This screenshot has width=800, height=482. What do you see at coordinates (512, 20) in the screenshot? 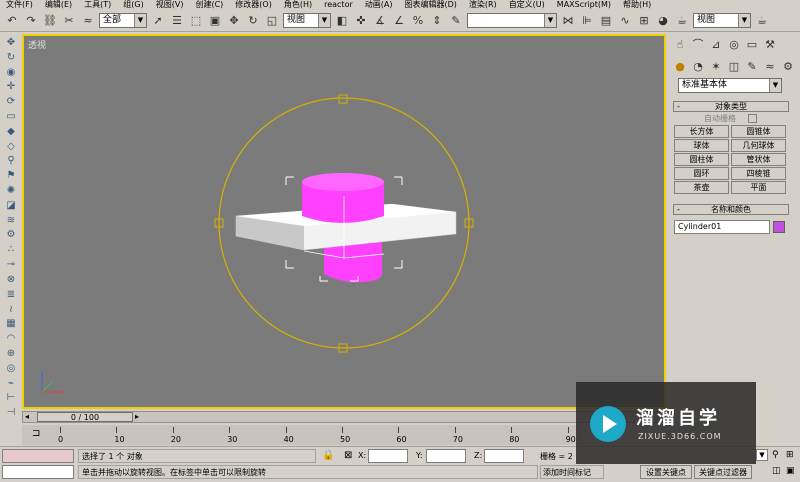
I see `named-selection-dropdown: ▼` at bounding box center [512, 20].